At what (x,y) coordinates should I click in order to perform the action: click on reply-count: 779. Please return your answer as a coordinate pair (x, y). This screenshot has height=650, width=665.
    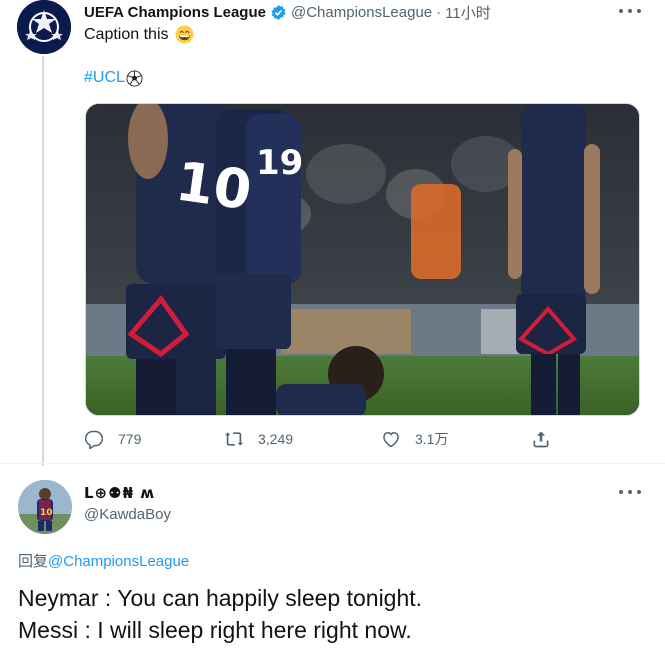
    Looking at the image, I should click on (130, 439).